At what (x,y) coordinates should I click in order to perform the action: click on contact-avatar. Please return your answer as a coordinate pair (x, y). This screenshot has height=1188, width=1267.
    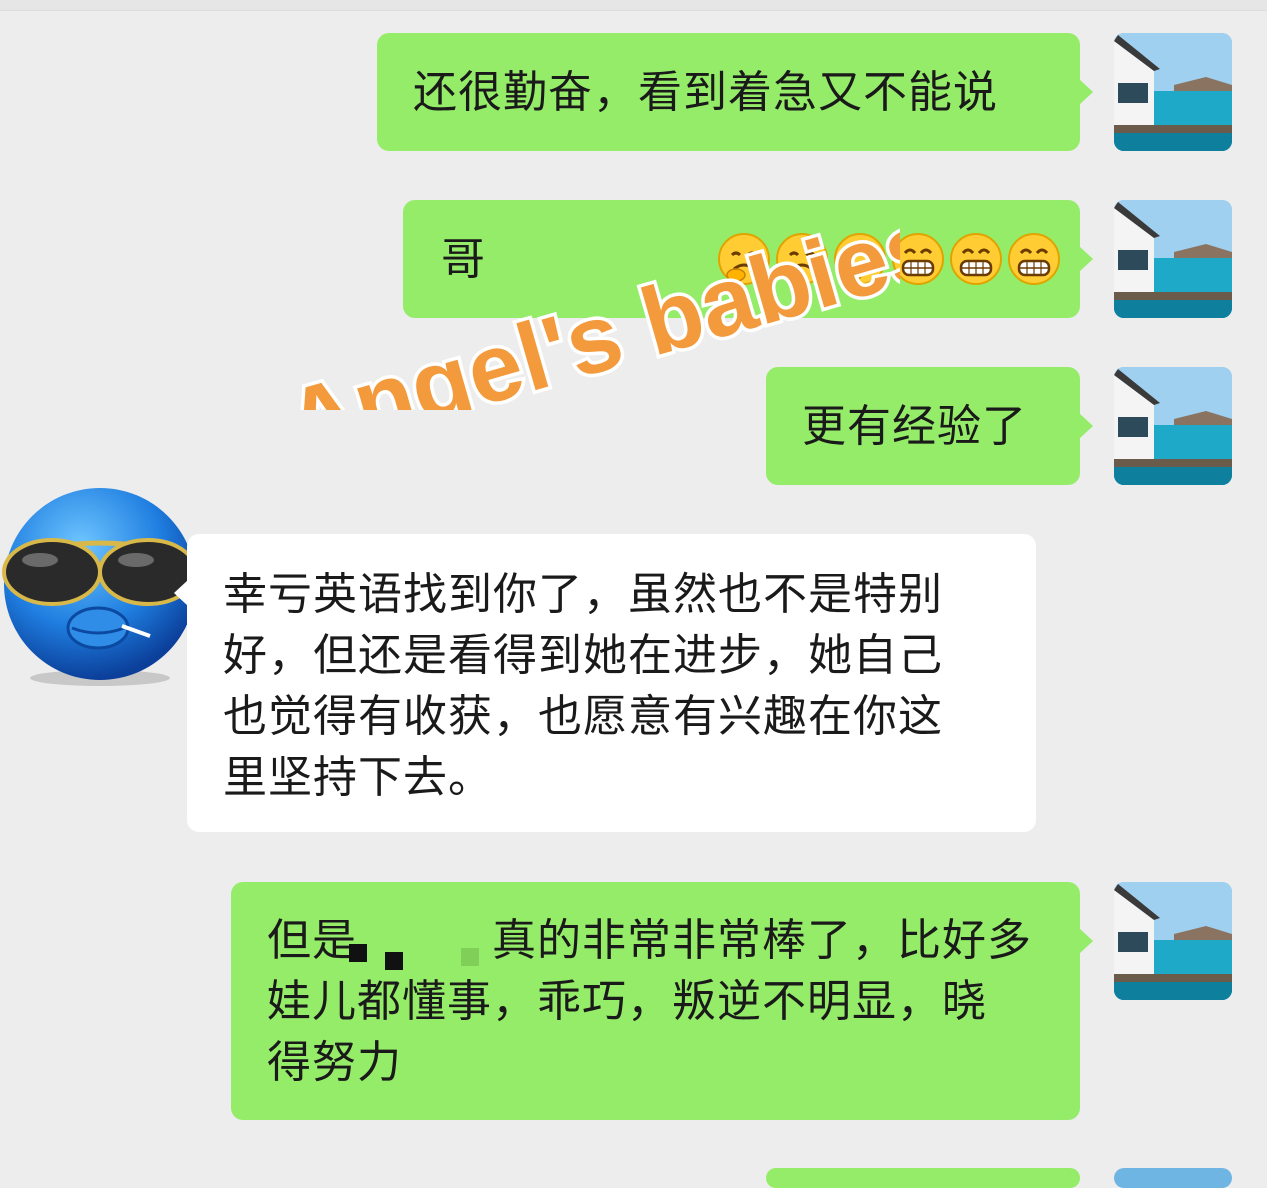
    Looking at the image, I should click on (100, 588).